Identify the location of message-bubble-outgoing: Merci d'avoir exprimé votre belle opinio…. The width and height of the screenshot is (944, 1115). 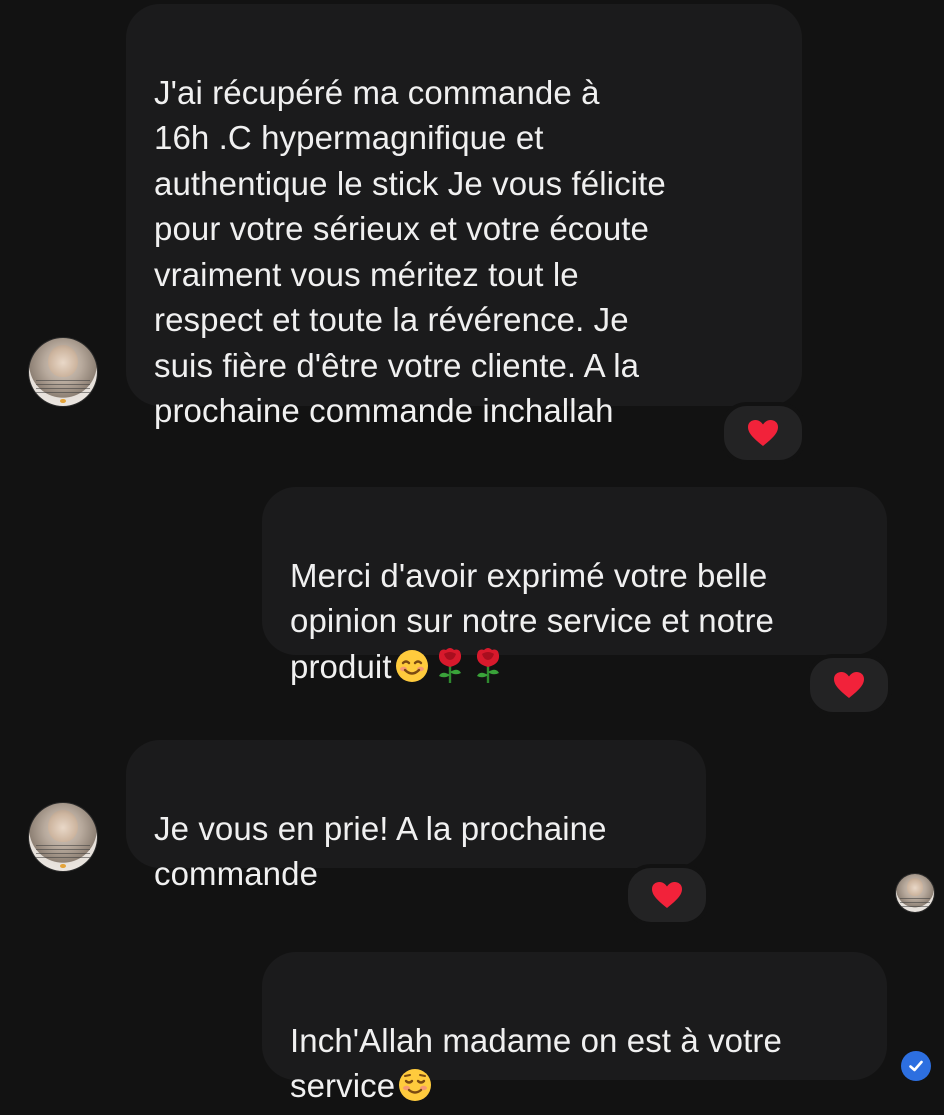
(574, 586).